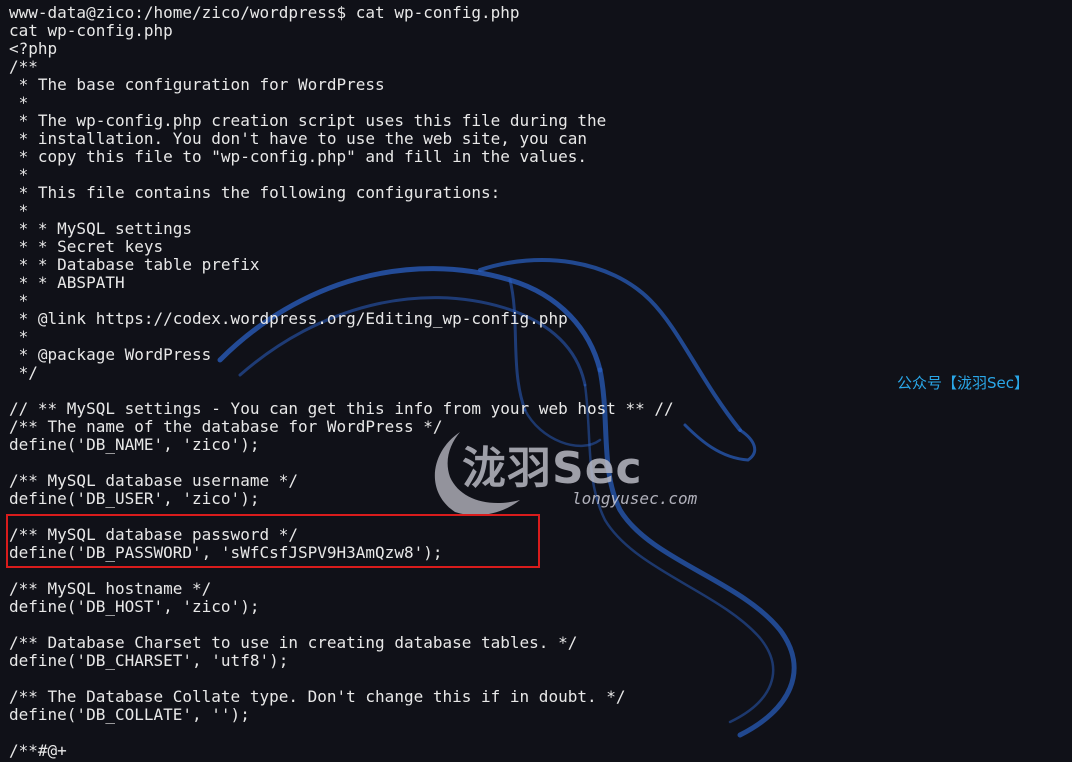 The width and height of the screenshot is (1072, 762). I want to click on terminal-line: define('DB_NAME', 'zico');, so click(134, 444).